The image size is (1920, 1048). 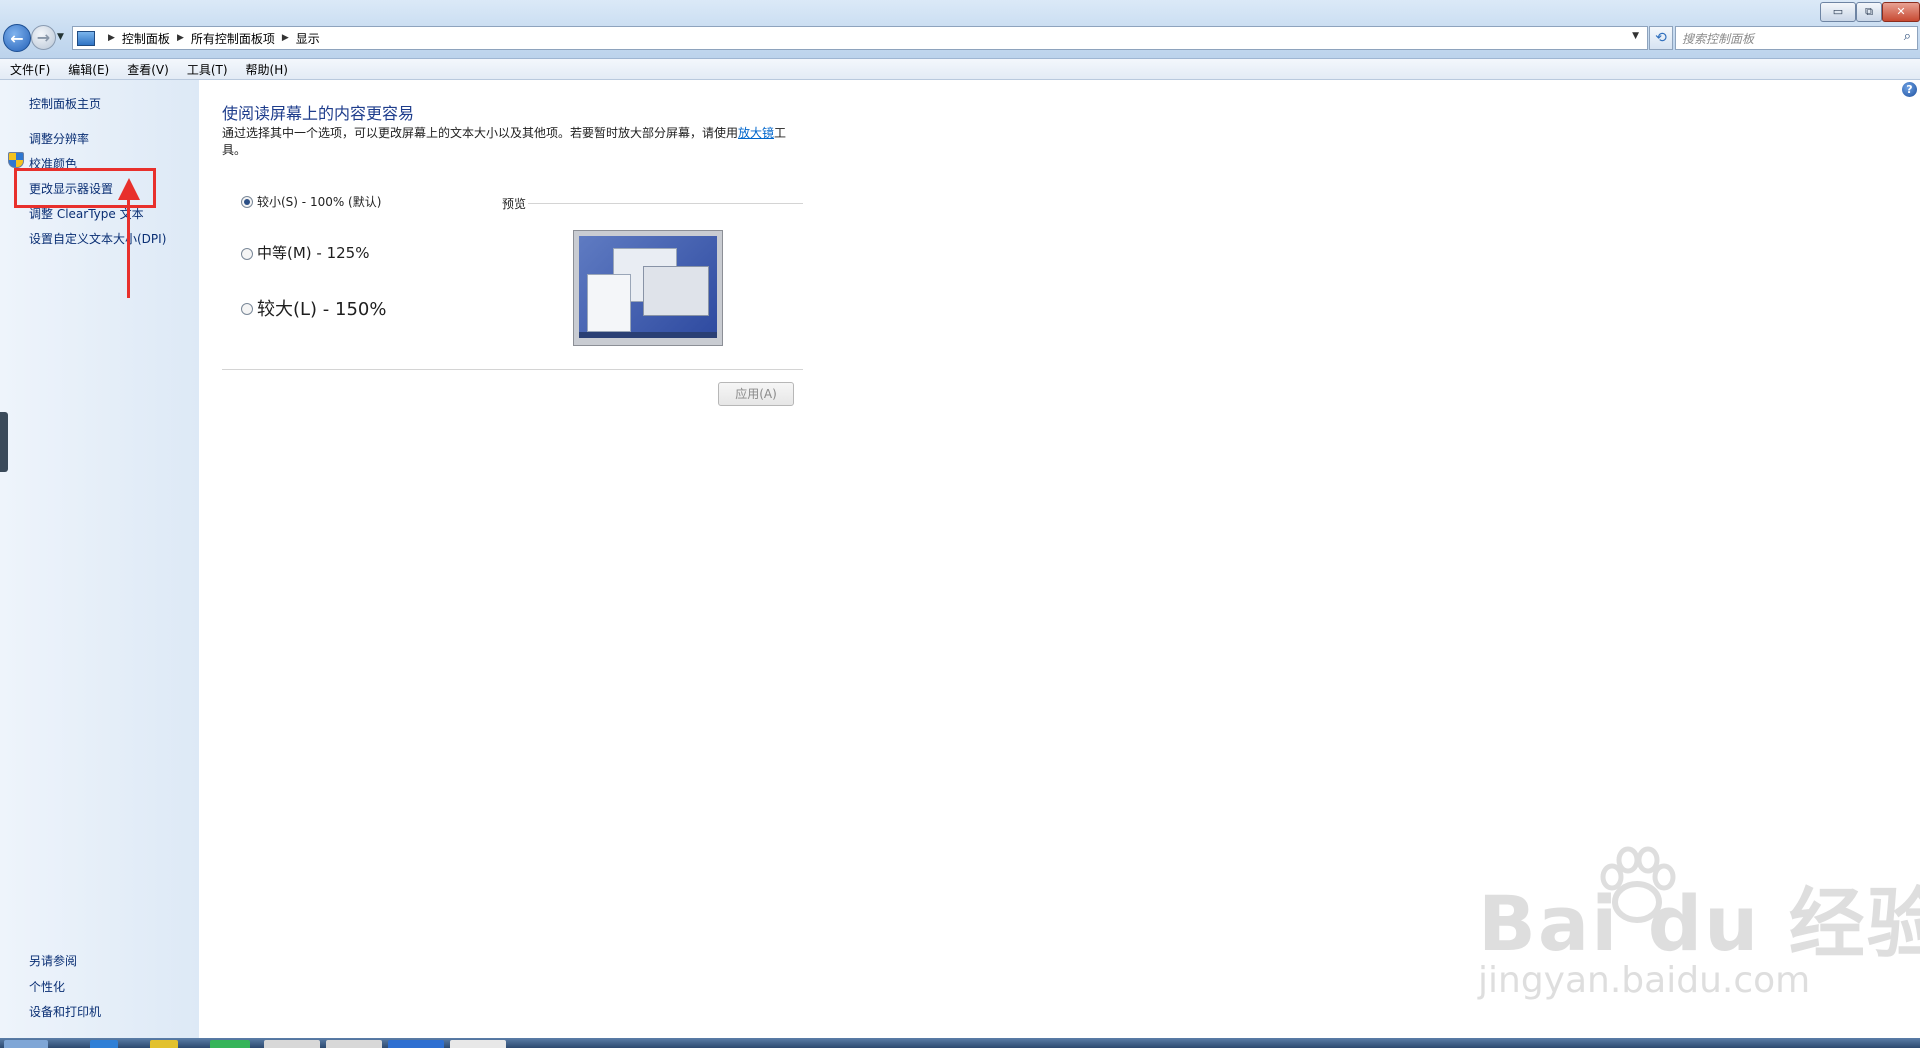 I want to click on address-bar: ▶ 控制面板 ▶ 所有控制面板项 ▶ 显示 ▼, so click(x=860, y=38).